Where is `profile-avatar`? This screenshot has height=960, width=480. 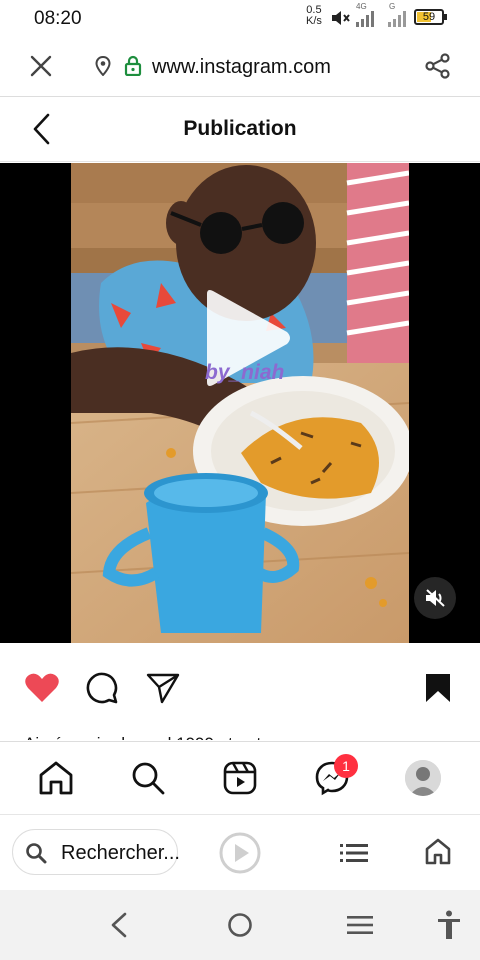
profile-avatar is located at coordinates (423, 778).